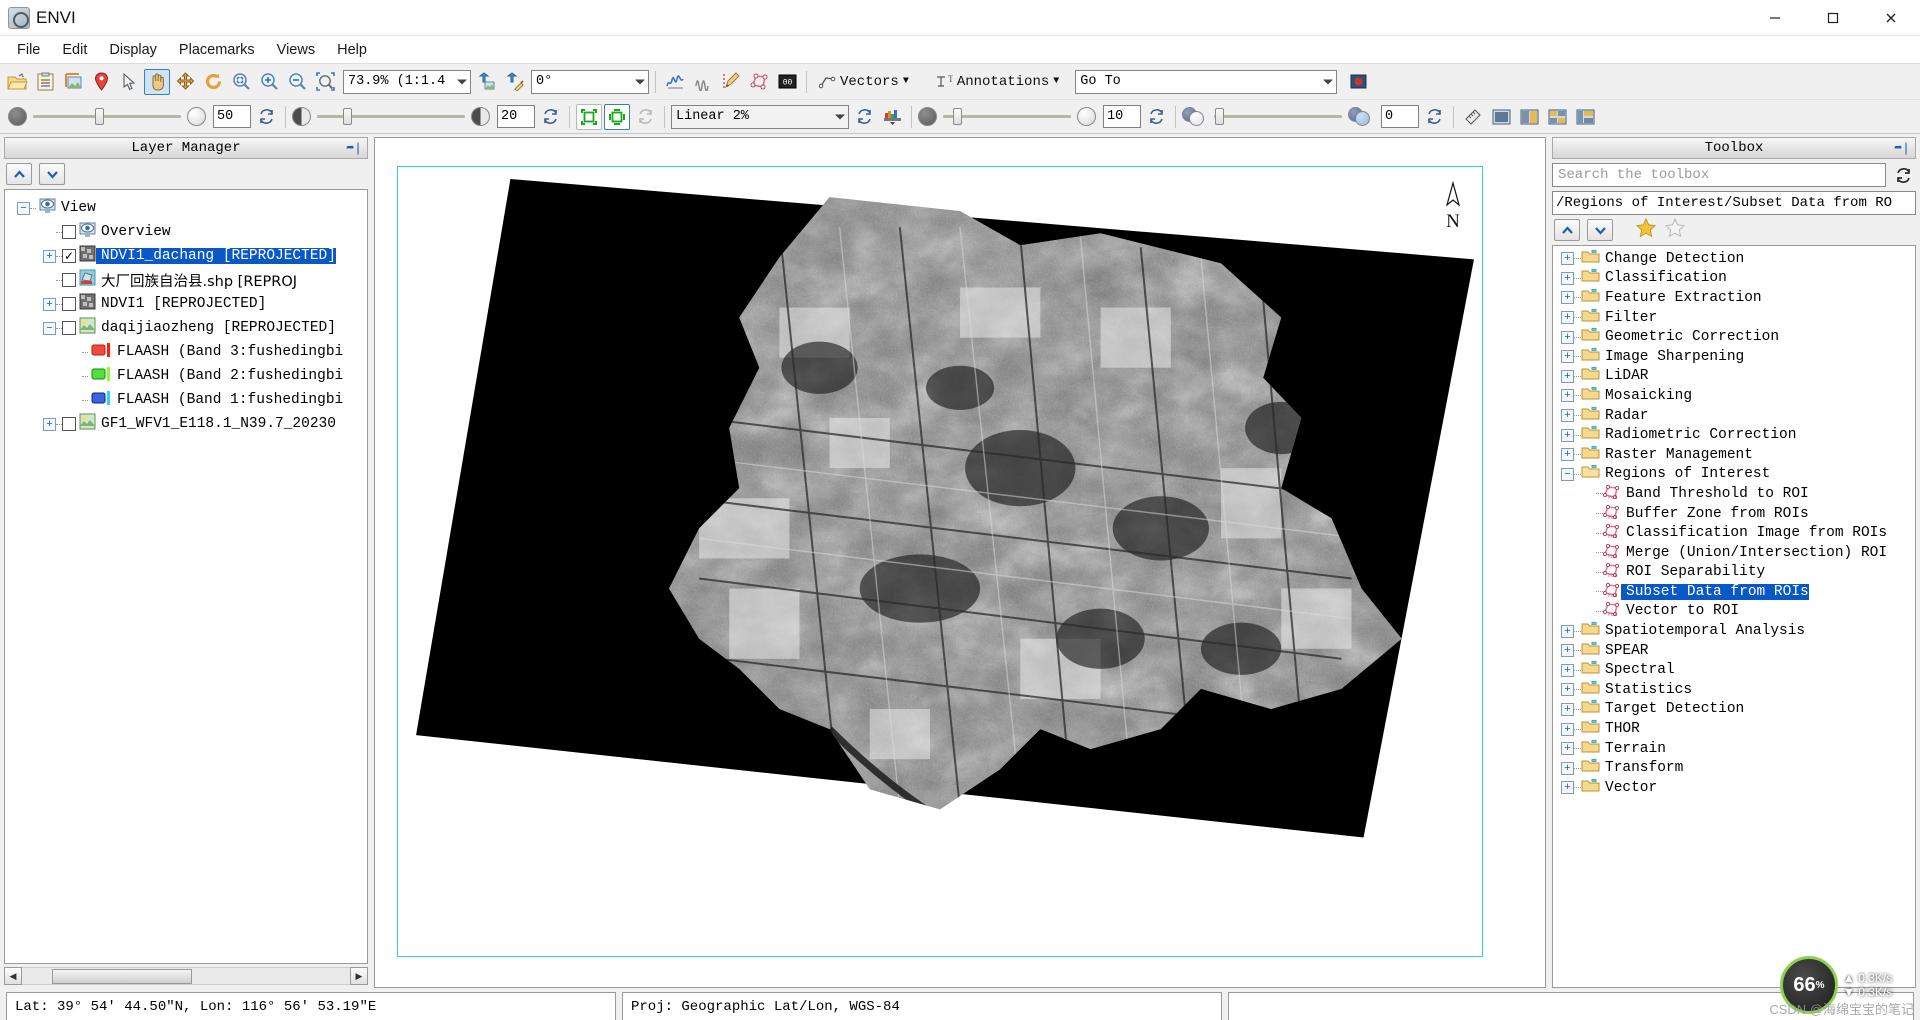 This screenshot has height=1020, width=1920. Describe the element at coordinates (486, 82) in the screenshot. I see `north-up-icon` at that location.